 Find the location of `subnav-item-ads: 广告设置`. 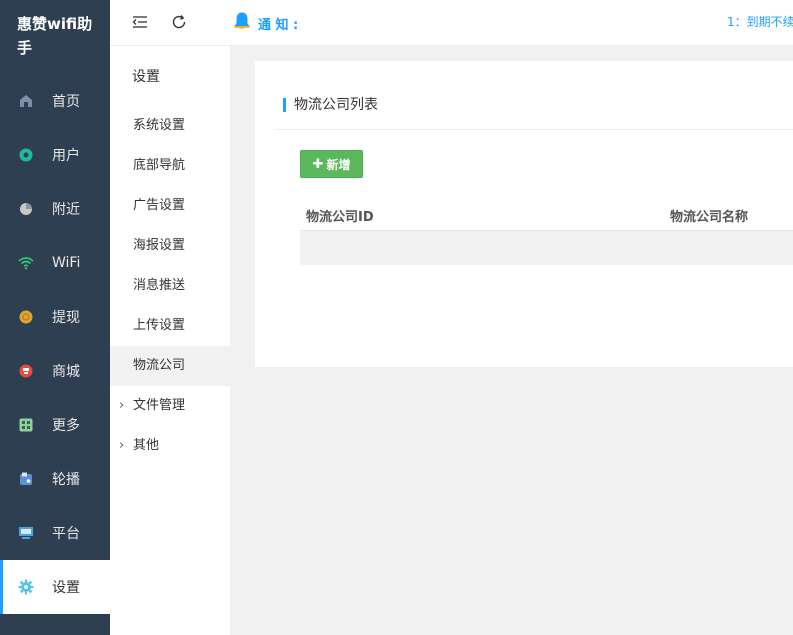

subnav-item-ads: 广告设置 is located at coordinates (170, 206).